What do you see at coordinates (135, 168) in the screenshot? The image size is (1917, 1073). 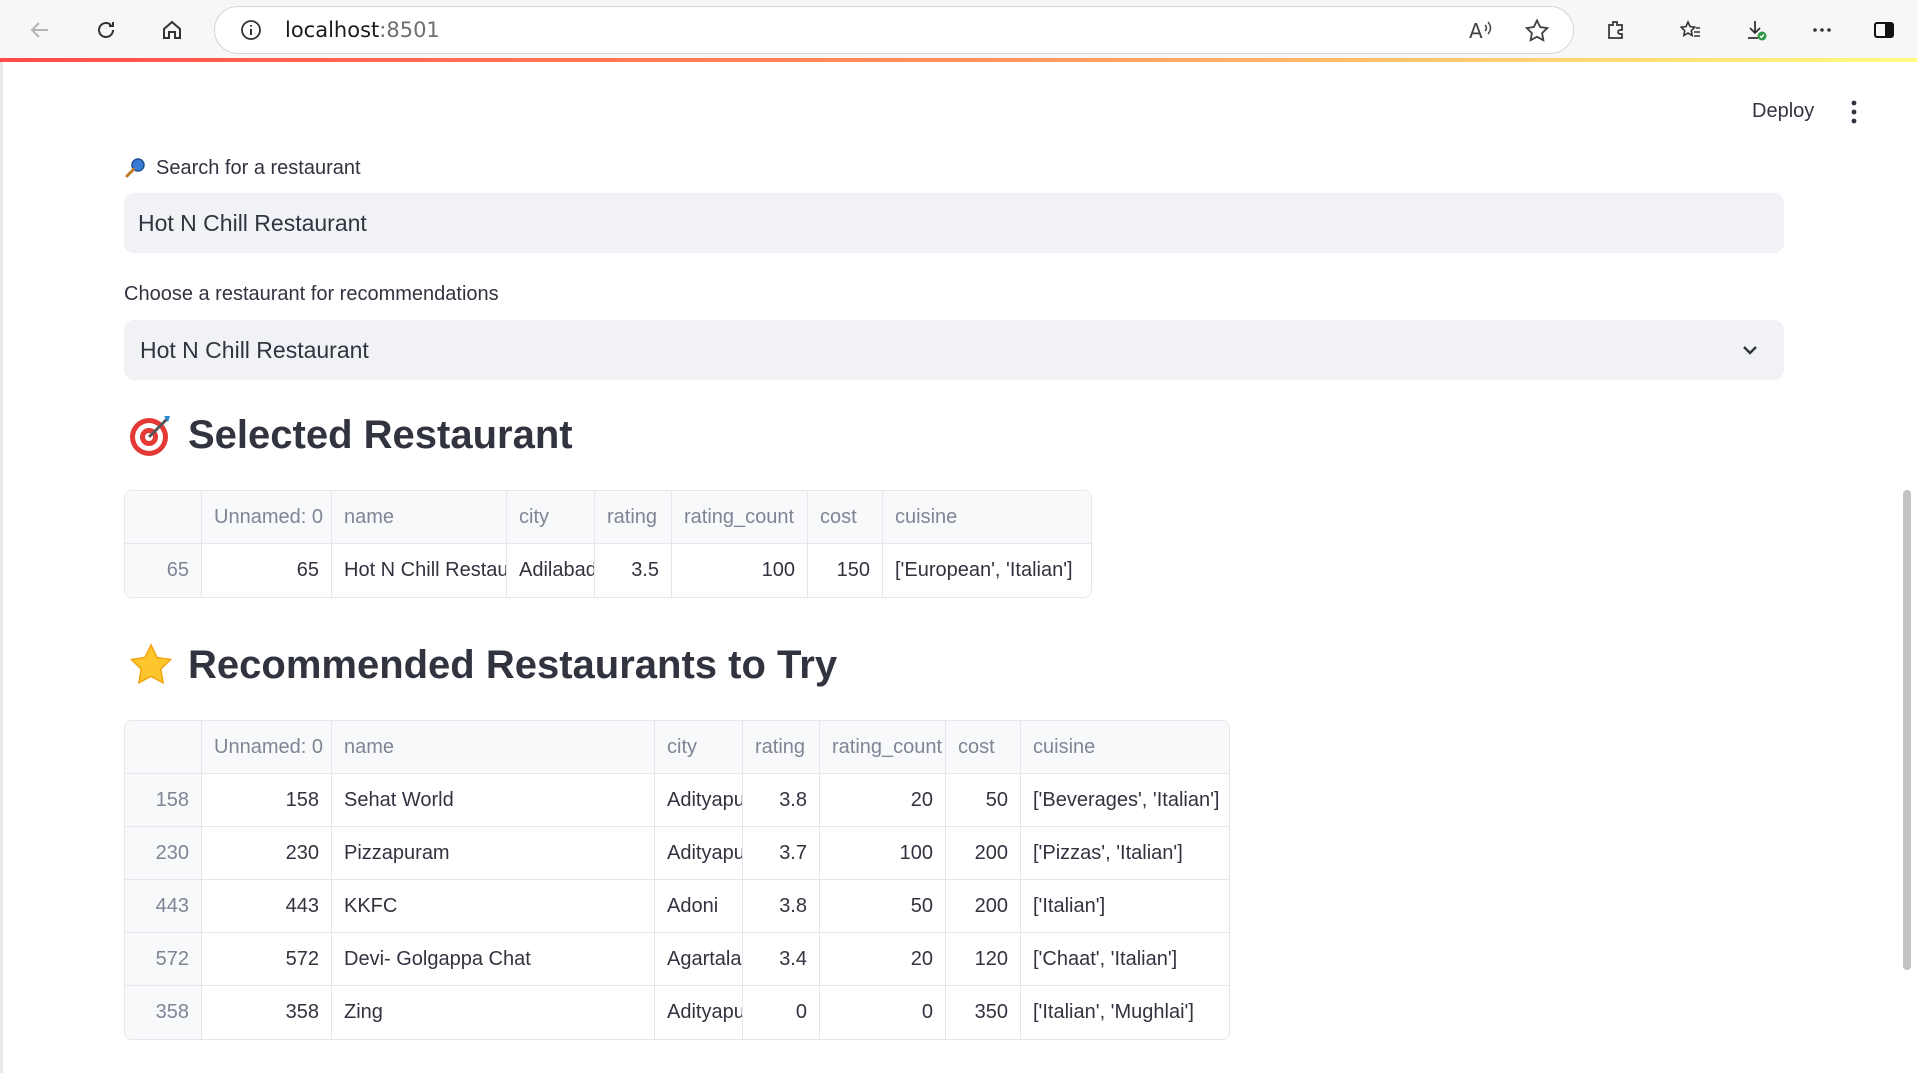 I see `magnifier-icon` at bounding box center [135, 168].